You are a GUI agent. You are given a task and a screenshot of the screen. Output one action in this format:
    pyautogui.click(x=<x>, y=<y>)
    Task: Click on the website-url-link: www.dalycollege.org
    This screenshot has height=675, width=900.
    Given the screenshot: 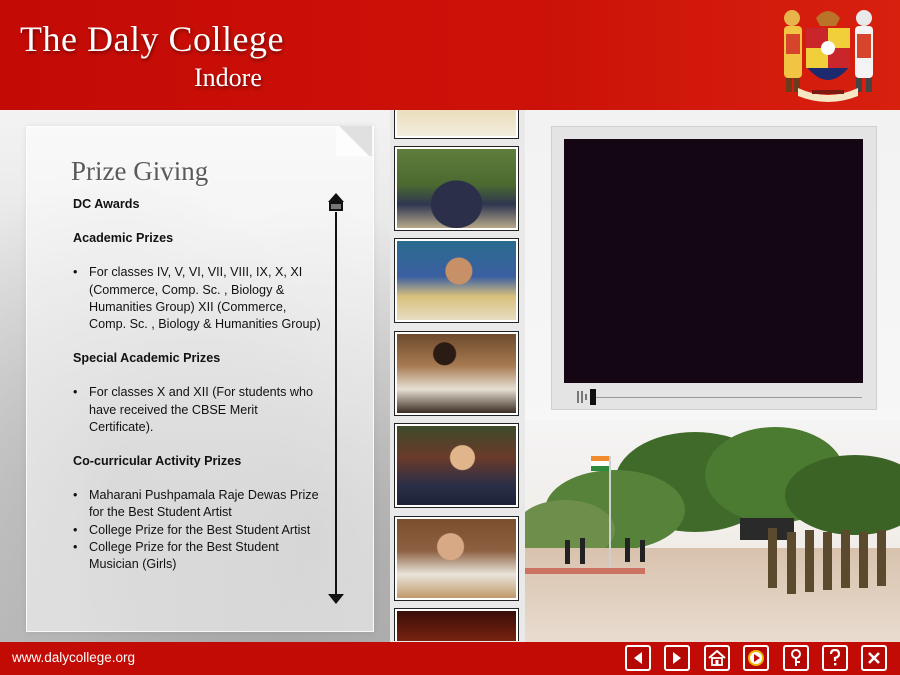 What is the action you would take?
    pyautogui.click(x=73, y=657)
    